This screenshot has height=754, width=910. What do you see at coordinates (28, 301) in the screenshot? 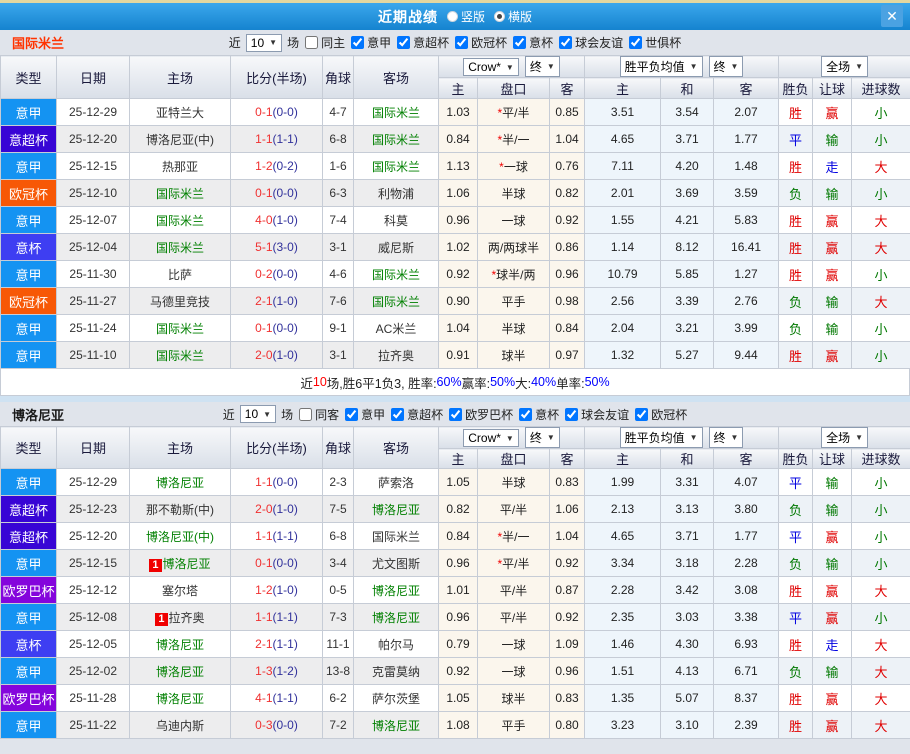
I see `cell-competition-badge: 欧冠杯` at bounding box center [28, 301].